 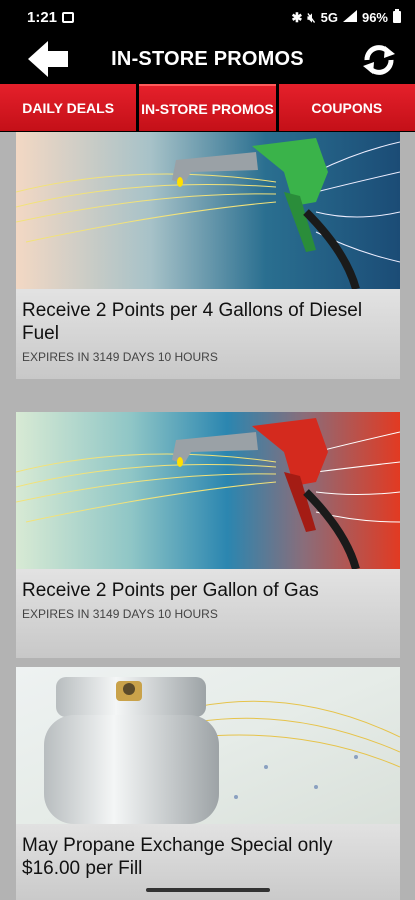 What do you see at coordinates (329, 17) in the screenshot?
I see `network-label: 5G` at bounding box center [329, 17].